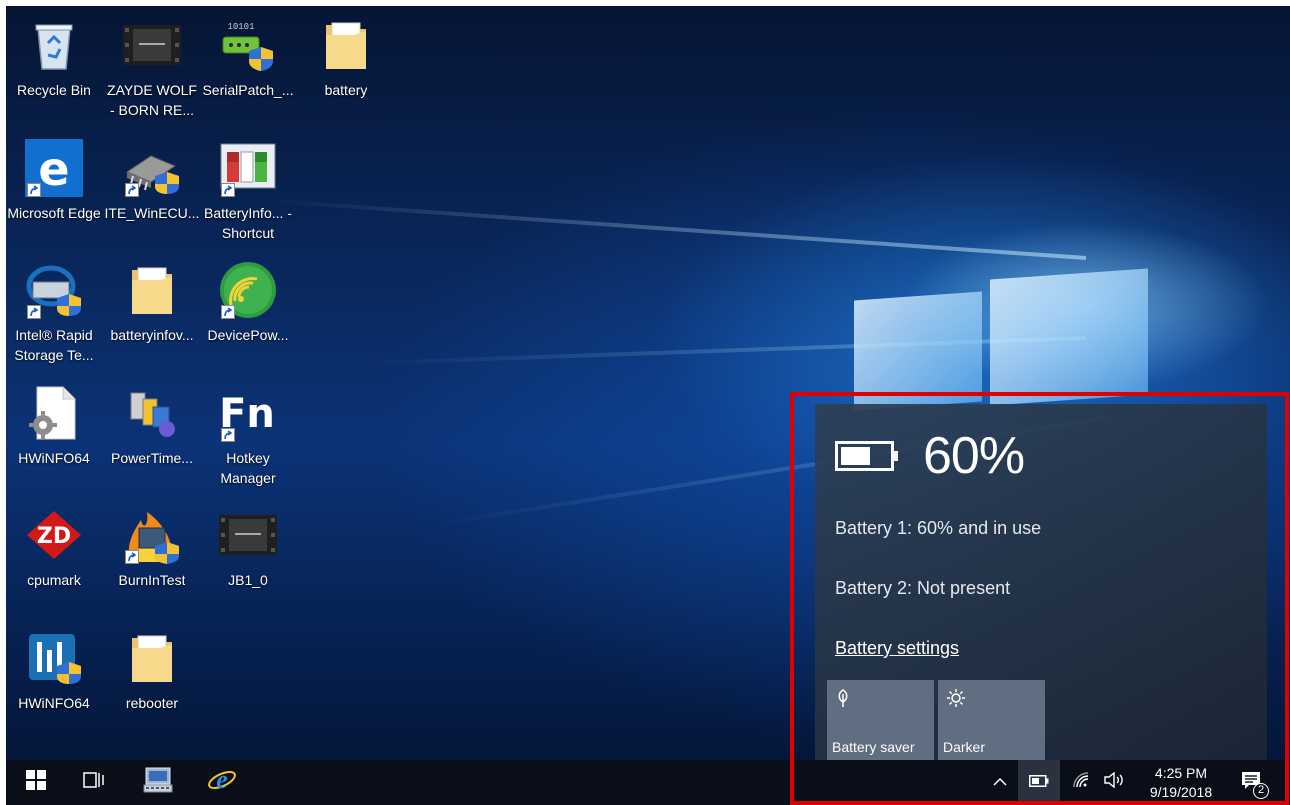 The height and width of the screenshot is (805, 1290). Describe the element at coordinates (1261, 790) in the screenshot. I see `notification-count-badge: 2` at that location.